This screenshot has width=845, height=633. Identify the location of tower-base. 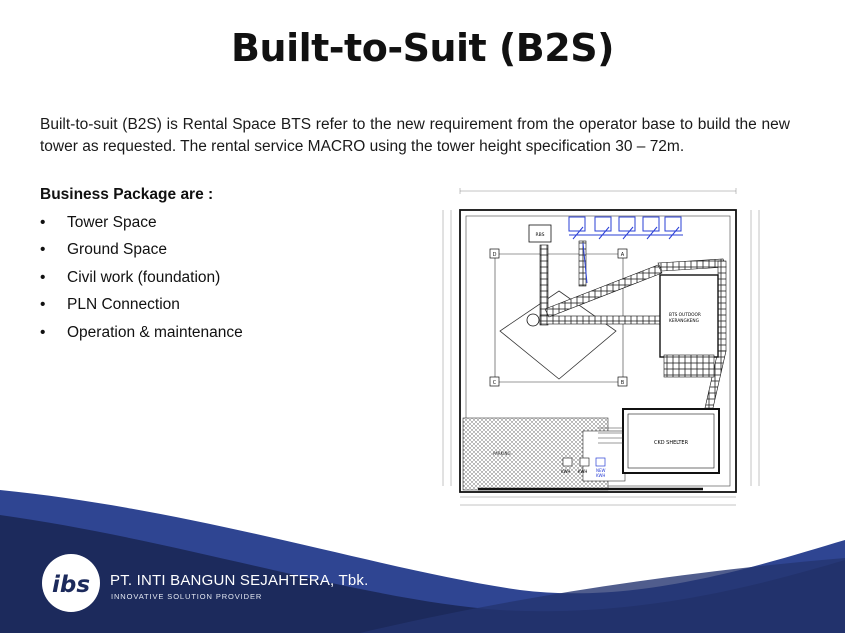
(533, 320).